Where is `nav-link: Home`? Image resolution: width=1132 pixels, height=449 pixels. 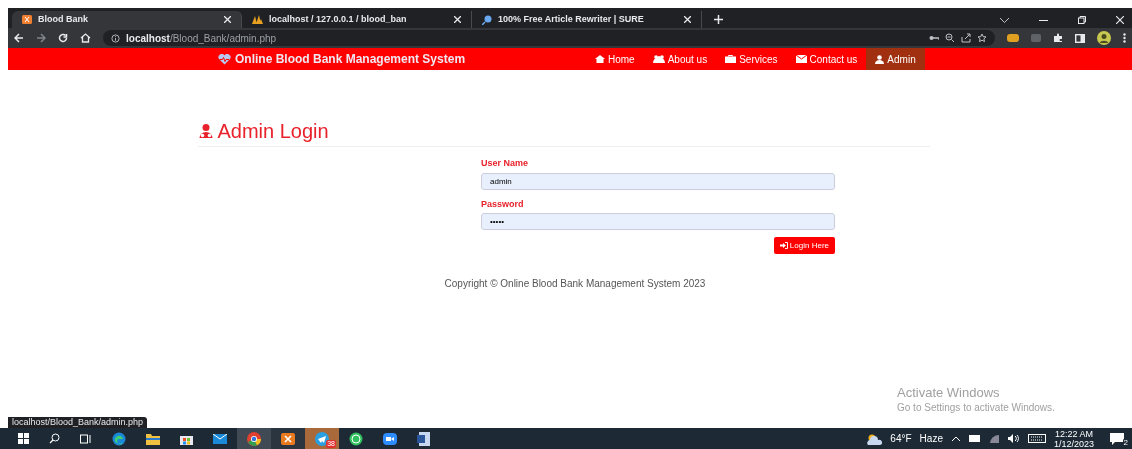
nav-link: Home is located at coordinates (615, 59).